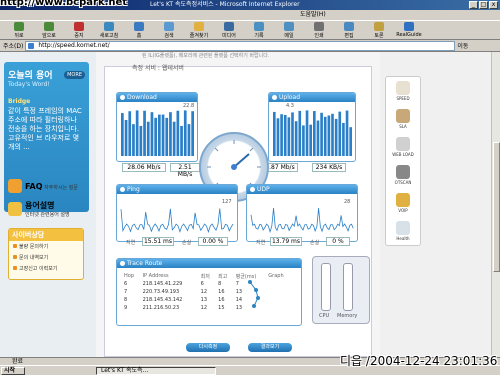 The height and width of the screenshot is (375, 500). I want to click on toolbar-button-4: 홈, so click(139, 30).